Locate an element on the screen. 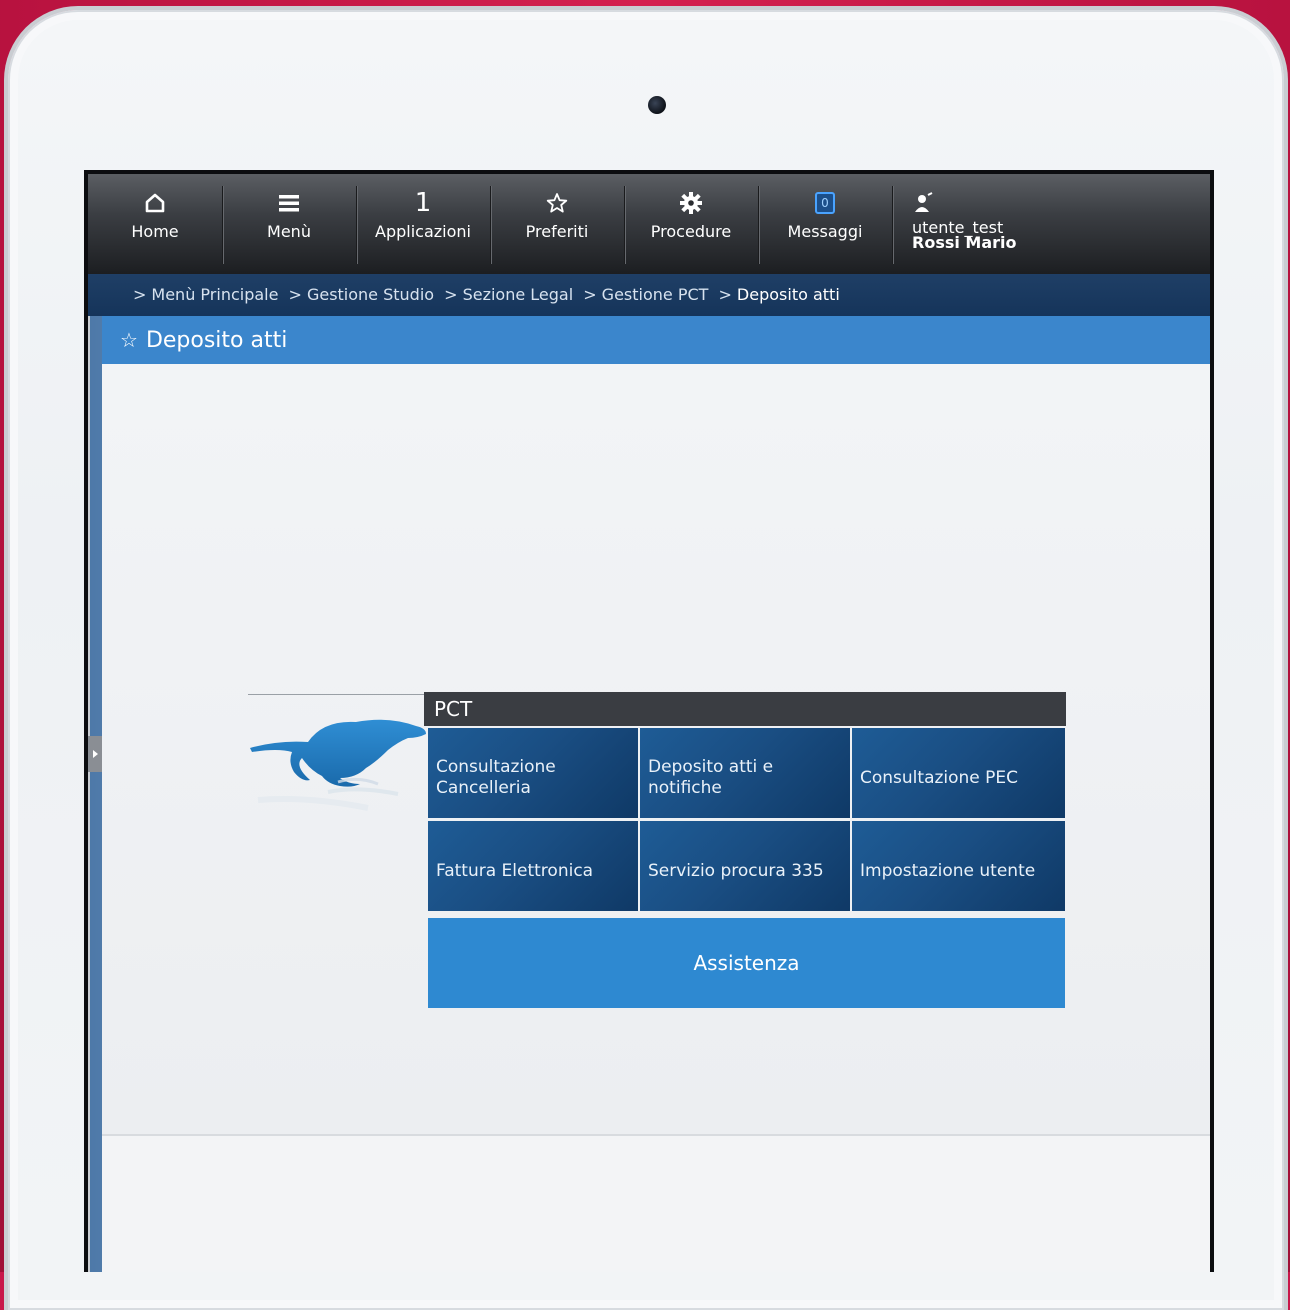  tile-label: Consultazione PEC is located at coordinates (939, 777).